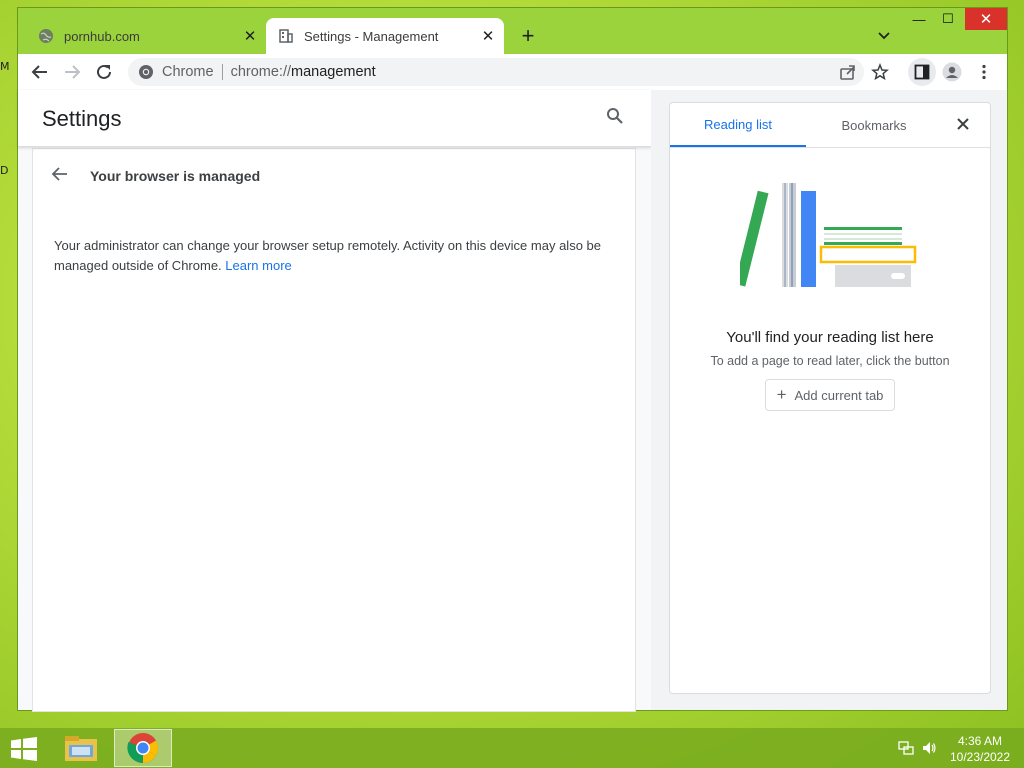  I want to click on address-bar: Chrome chrome://management, so click(496, 72).